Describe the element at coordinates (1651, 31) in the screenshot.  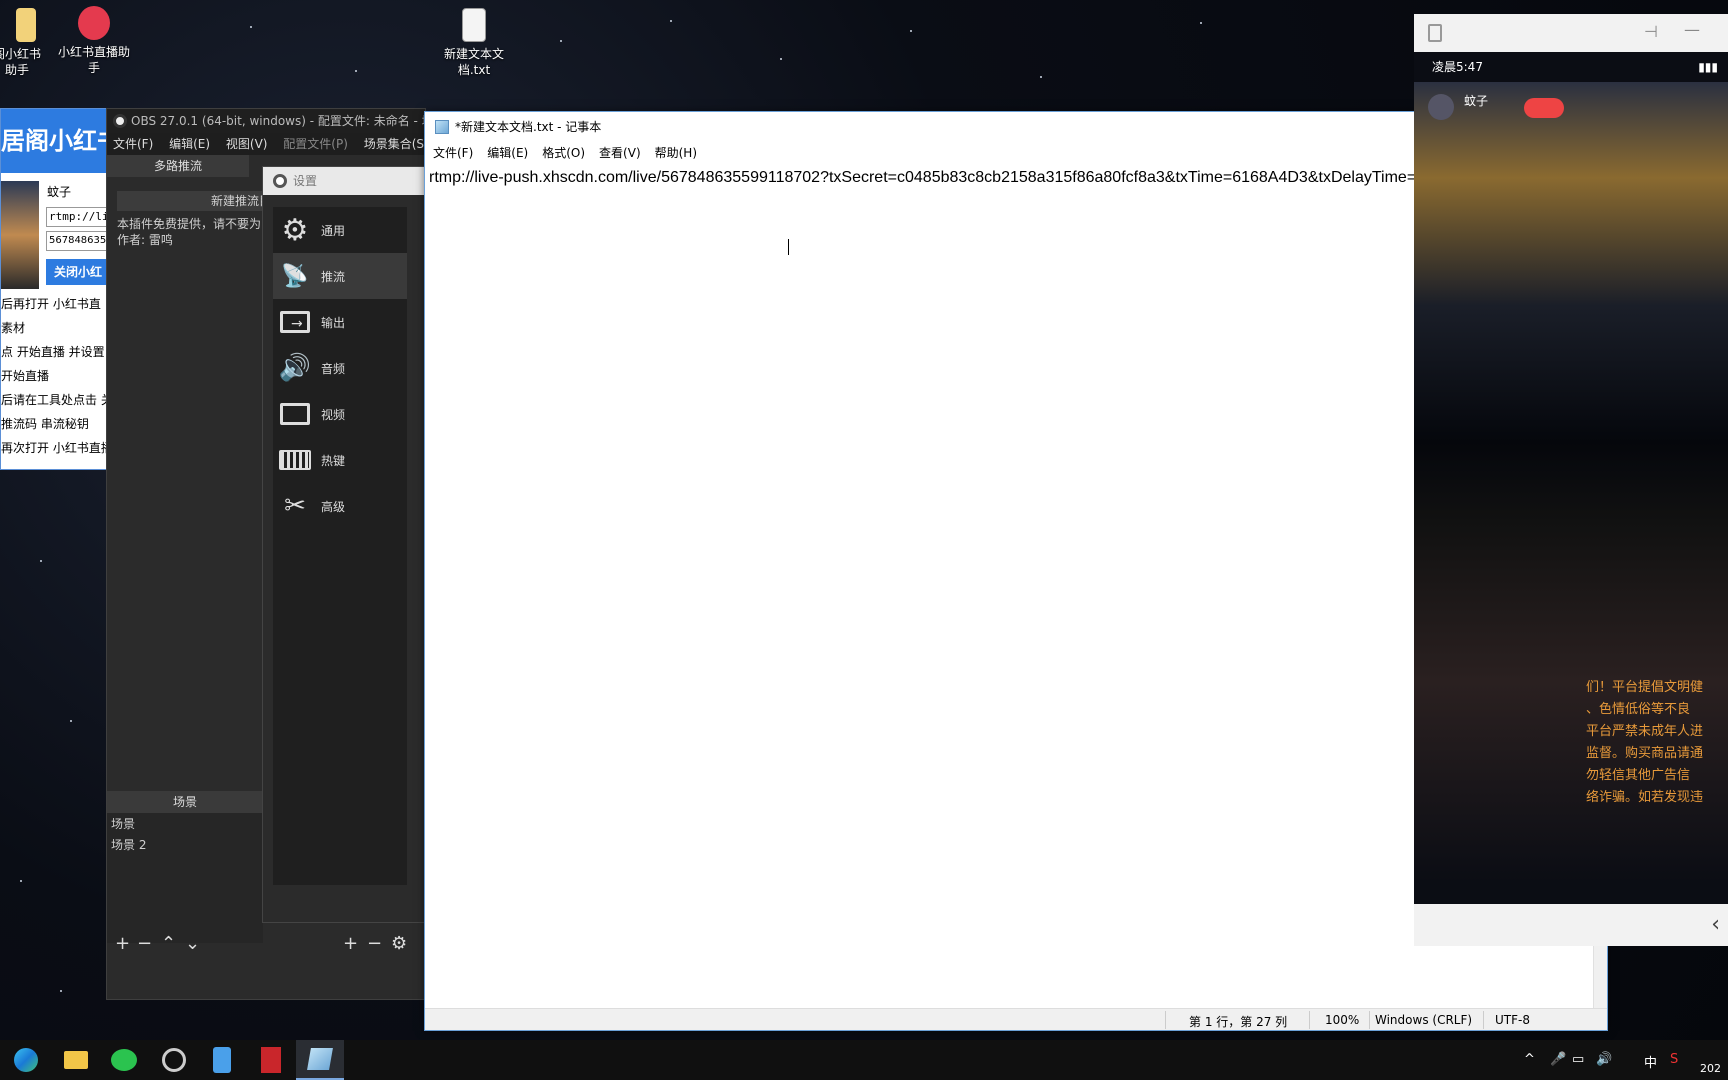
I see `pin-icon: ⊣` at that location.